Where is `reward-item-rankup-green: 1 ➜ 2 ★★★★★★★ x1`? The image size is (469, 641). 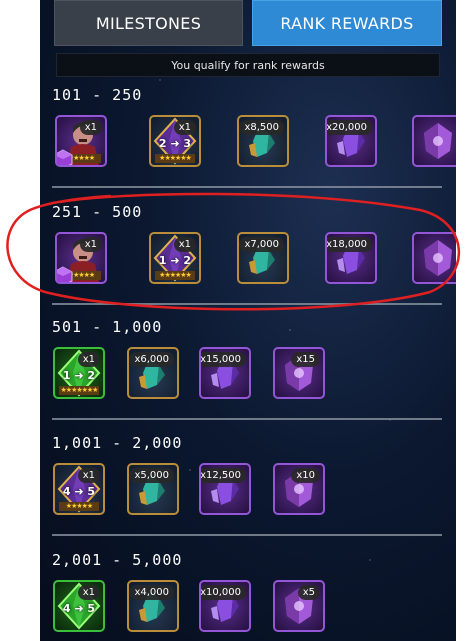
reward-item-rankup-green: 1 ➜ 2 ★★★★★★★ x1 is located at coordinates (79, 373).